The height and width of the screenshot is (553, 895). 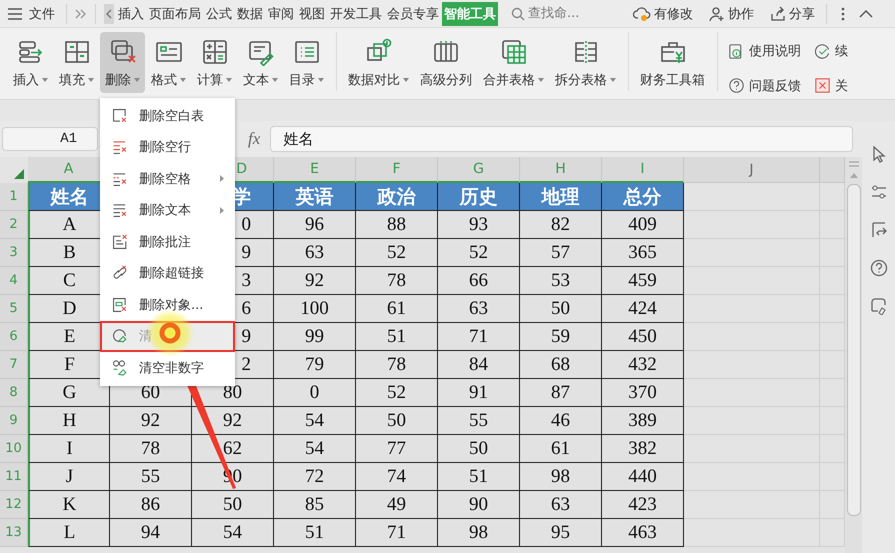 I want to click on user-plus-icon, so click(x=717, y=14).